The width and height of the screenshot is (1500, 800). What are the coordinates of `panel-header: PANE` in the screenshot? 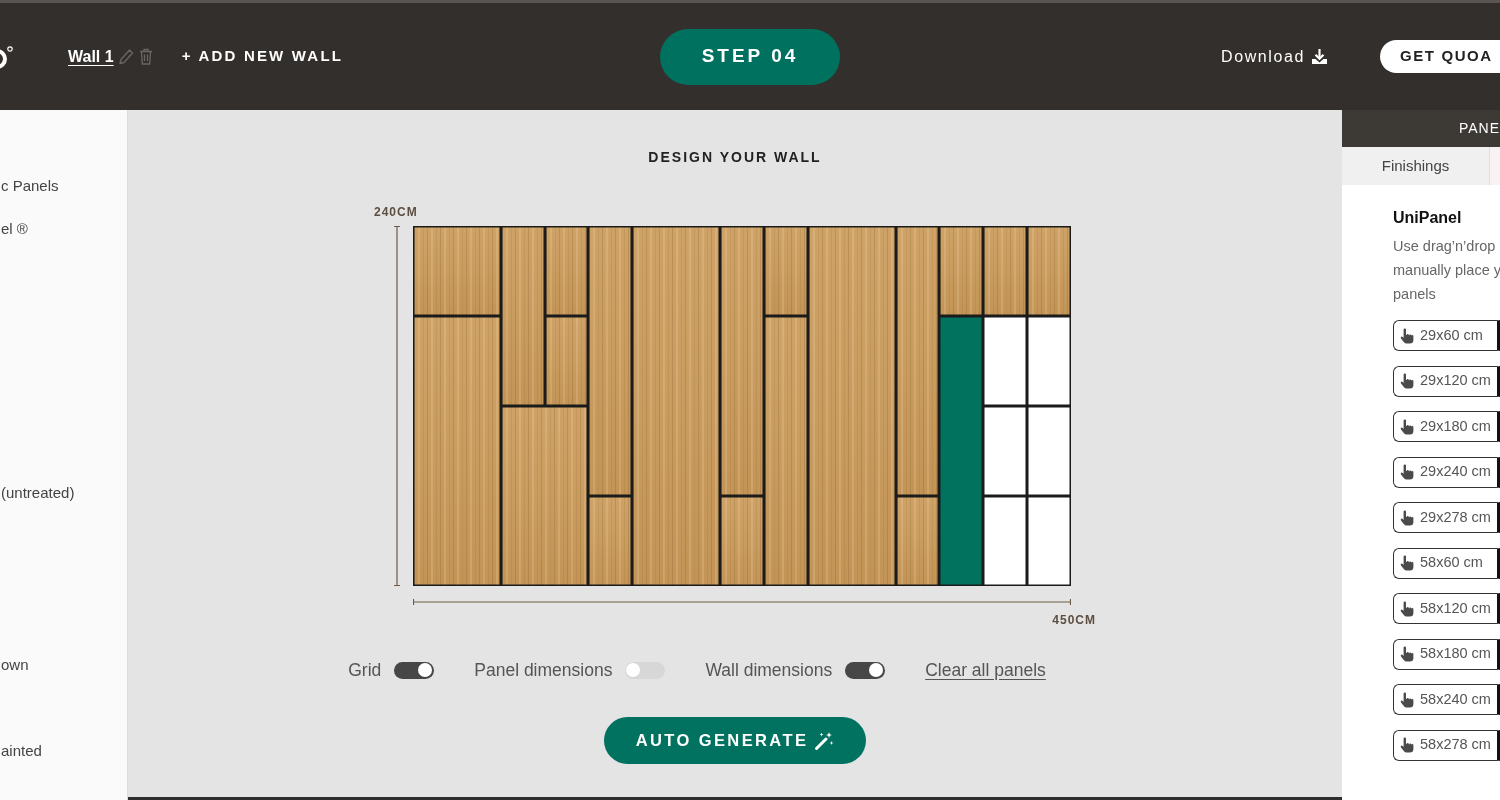 It's located at (1421, 128).